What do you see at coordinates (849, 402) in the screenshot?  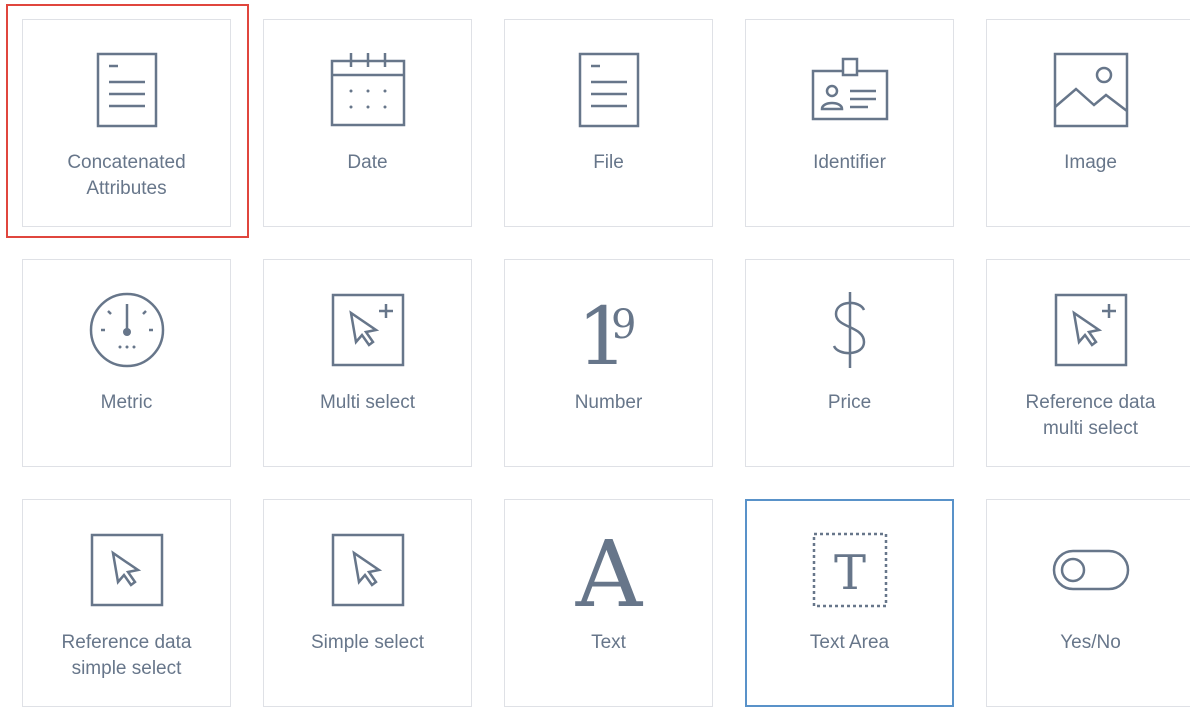 I see `tile-label: Price` at bounding box center [849, 402].